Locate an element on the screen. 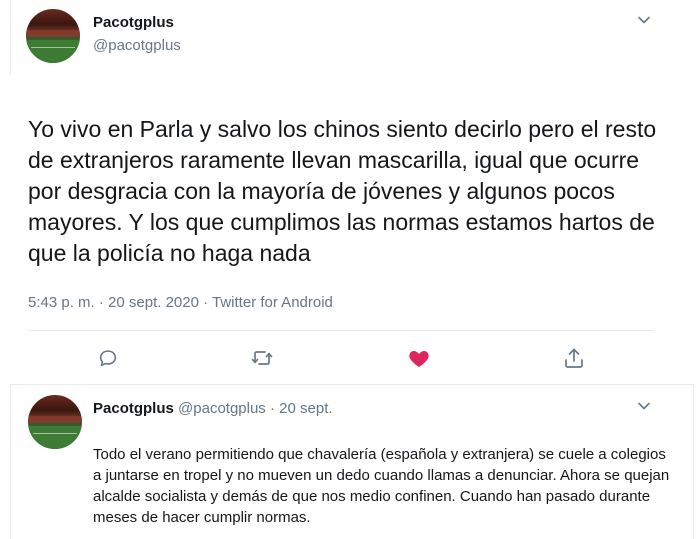 The image size is (700, 539). reply-header: Pacotgplus @pacotgplus · 20 sept. is located at coordinates (213, 408).